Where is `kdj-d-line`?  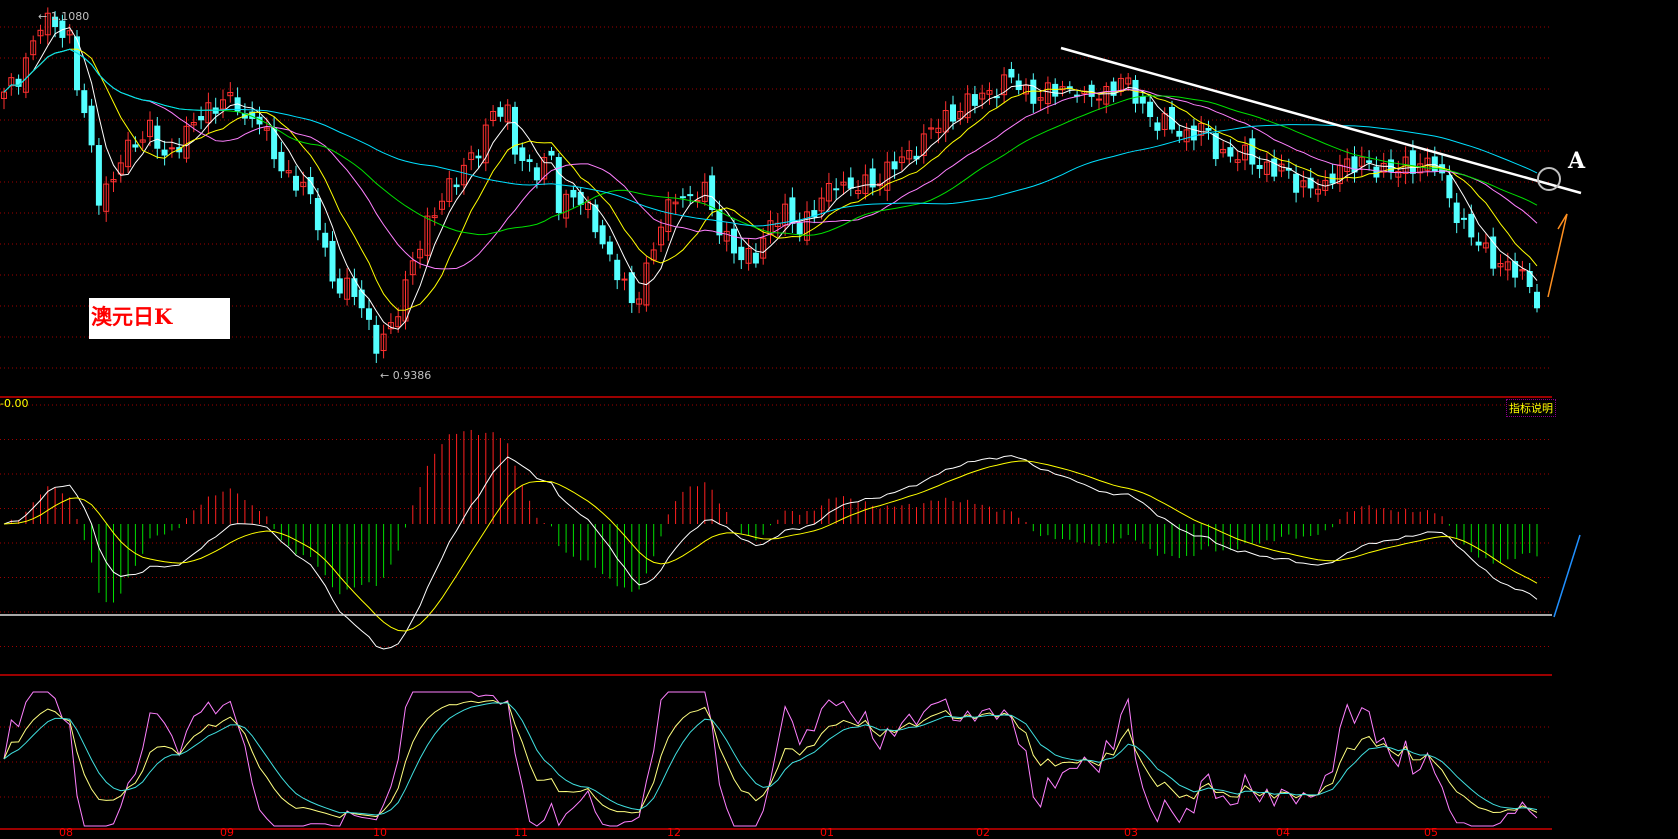
kdj-d-line is located at coordinates (770, 759).